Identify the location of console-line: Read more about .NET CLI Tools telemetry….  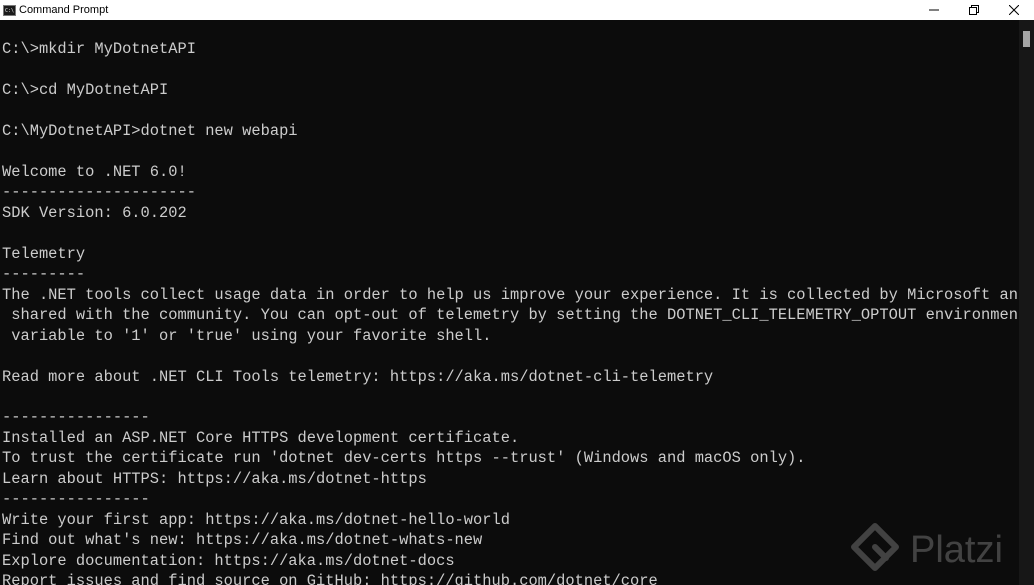
(358, 376).